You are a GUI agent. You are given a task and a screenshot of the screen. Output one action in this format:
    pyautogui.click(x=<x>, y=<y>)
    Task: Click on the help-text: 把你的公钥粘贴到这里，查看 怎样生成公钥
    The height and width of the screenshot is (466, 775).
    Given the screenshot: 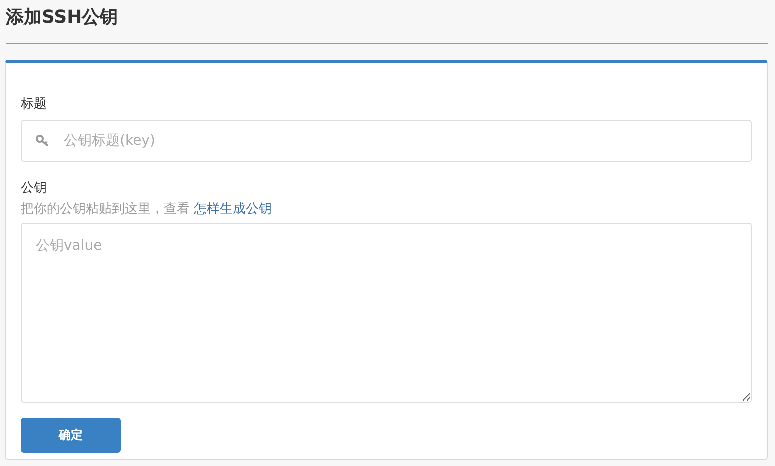 What is the action you would take?
    pyautogui.click(x=147, y=210)
    